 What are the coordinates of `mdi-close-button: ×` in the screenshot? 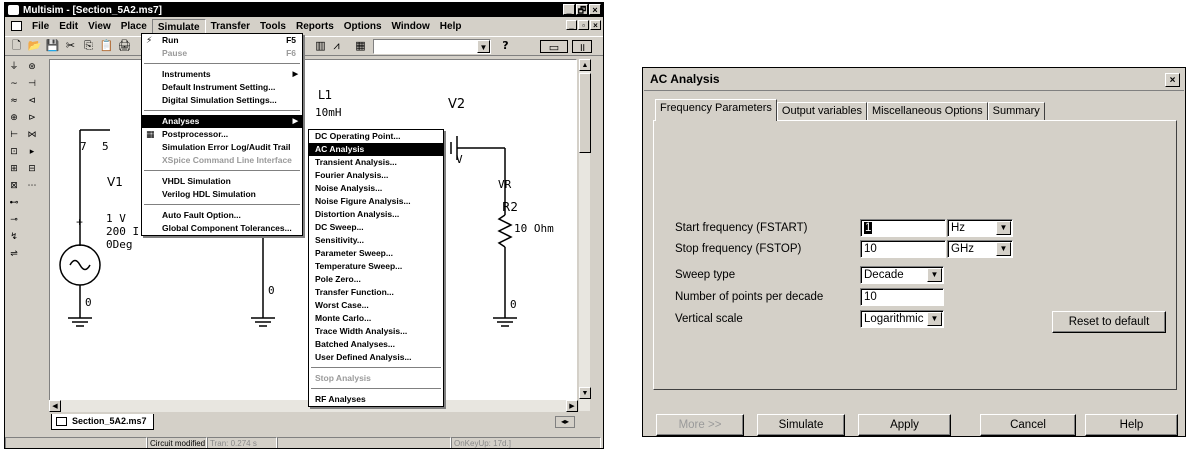 It's located at (595, 25).